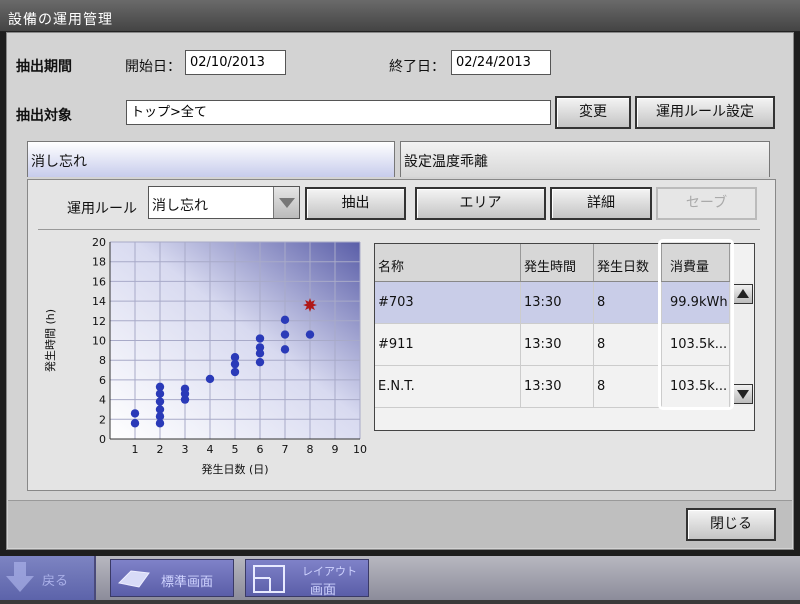 This screenshot has width=800, height=604. Describe the element at coordinates (187, 582) in the screenshot. I see `standard-screen-label: 標準画面` at that location.